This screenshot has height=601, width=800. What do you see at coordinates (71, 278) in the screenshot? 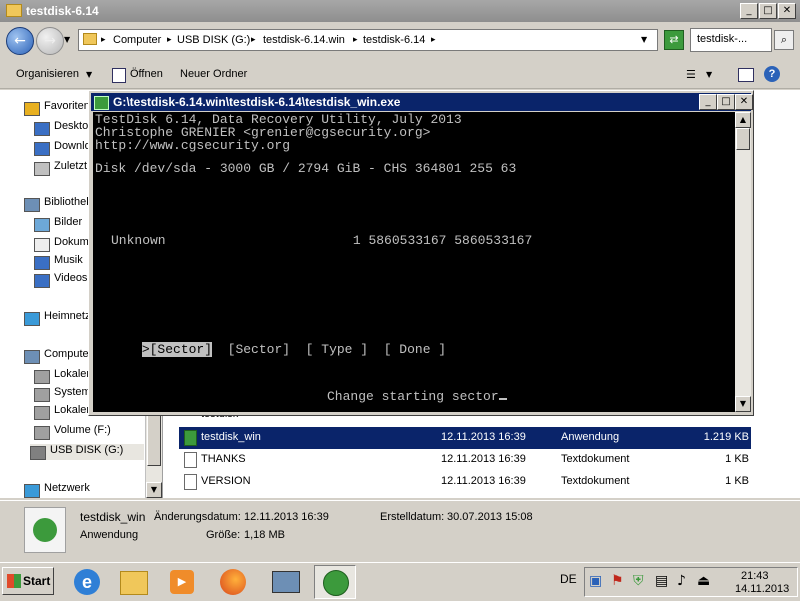
I see `nav-item-label: Videos` at bounding box center [71, 278].